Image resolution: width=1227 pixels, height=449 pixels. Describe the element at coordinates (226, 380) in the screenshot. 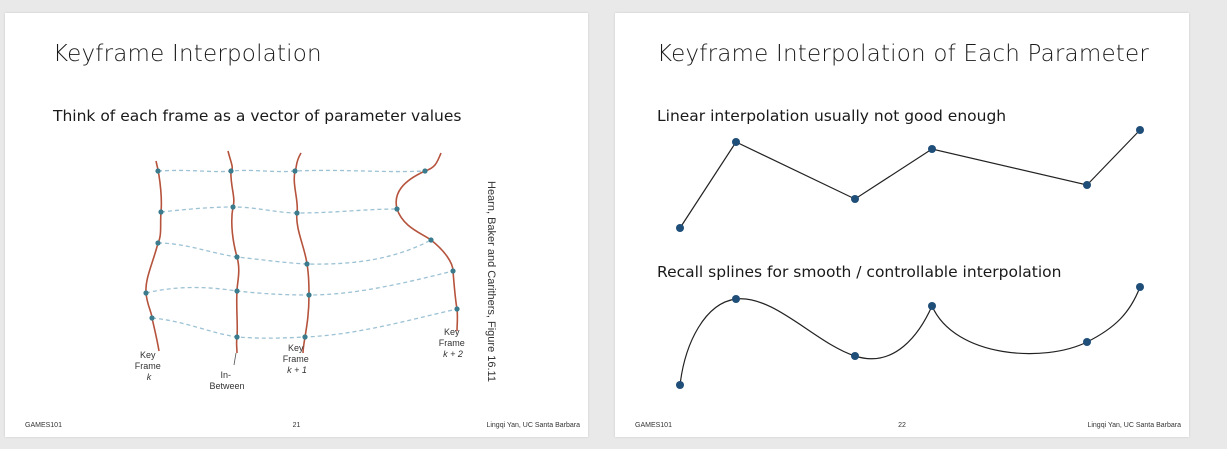

I see `label-in-between: In- Between` at that location.